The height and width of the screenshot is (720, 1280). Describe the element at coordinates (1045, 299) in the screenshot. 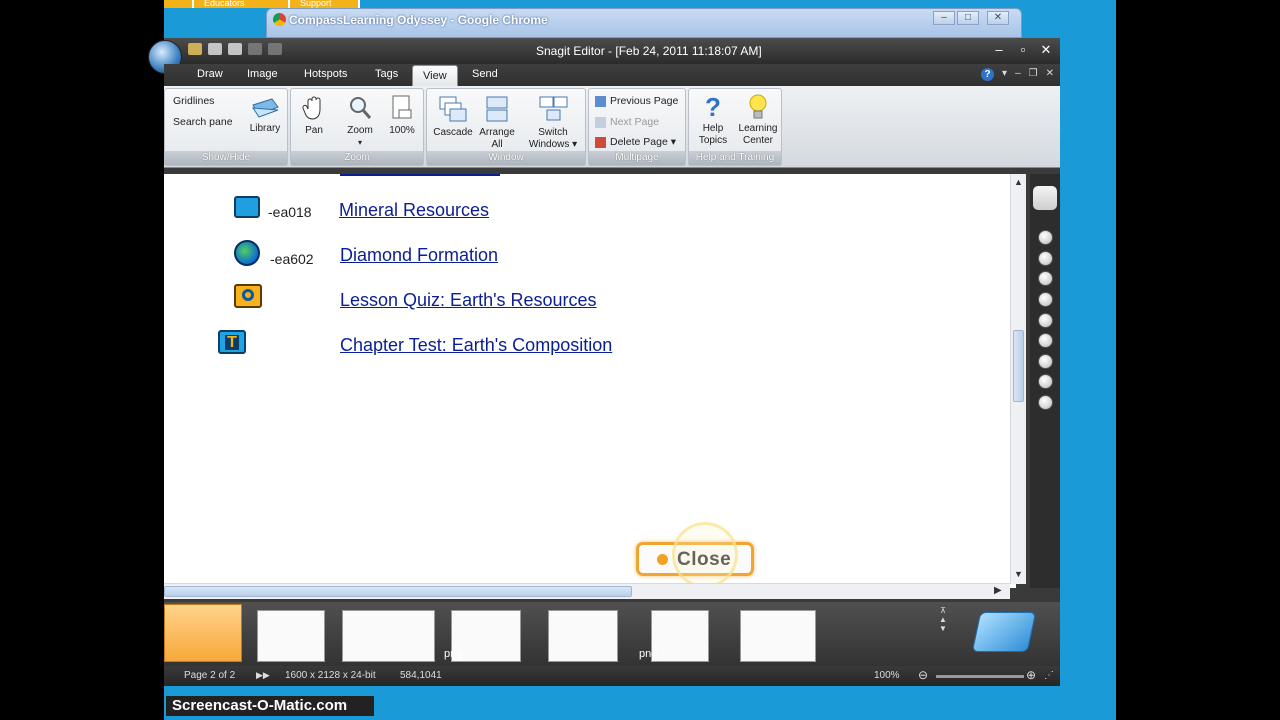

I see `smiley-icon` at that location.